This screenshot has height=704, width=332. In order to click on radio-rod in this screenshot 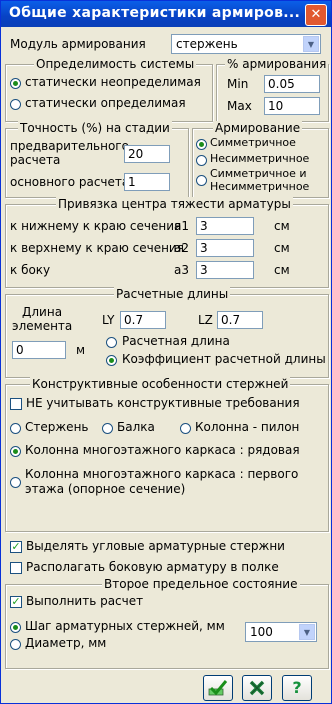, I will do `click(15, 428)`.